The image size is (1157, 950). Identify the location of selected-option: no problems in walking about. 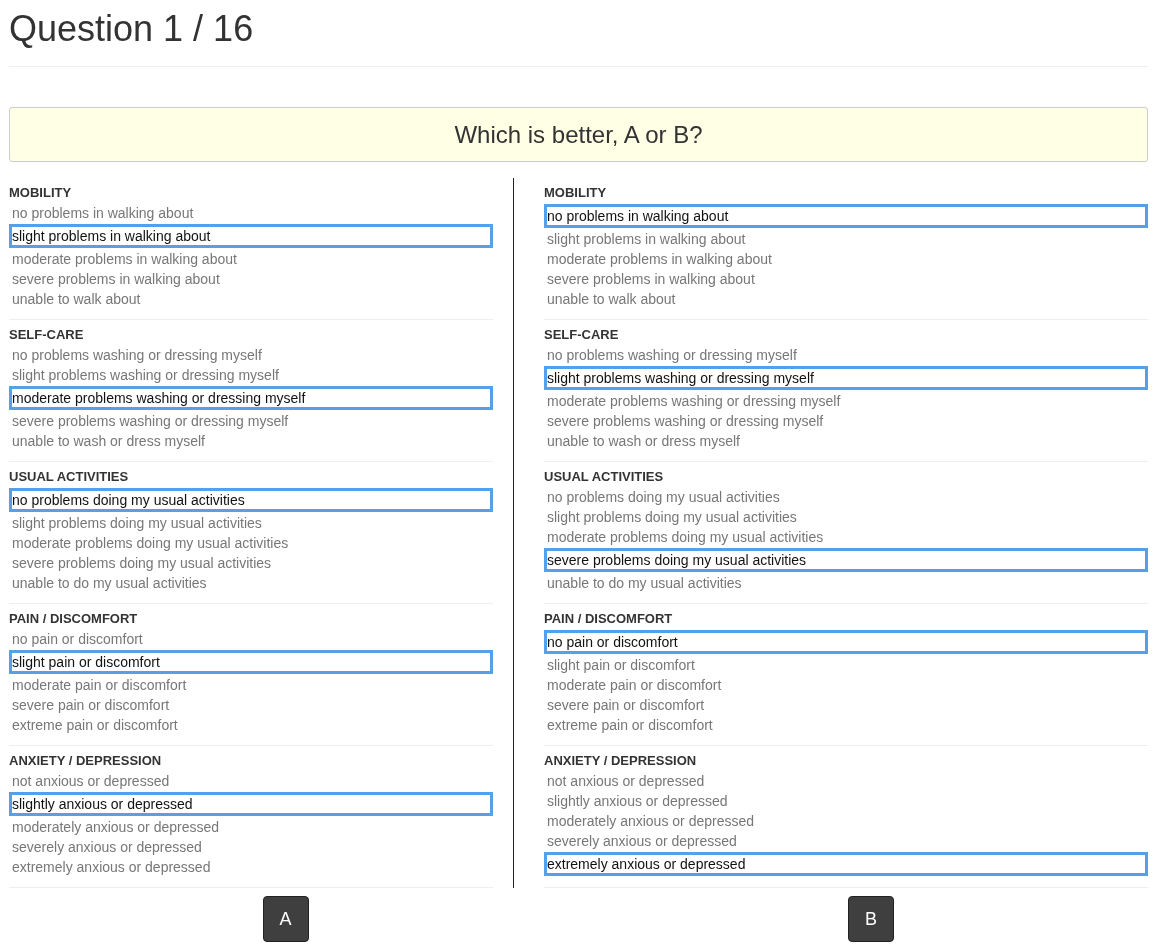
(846, 216).